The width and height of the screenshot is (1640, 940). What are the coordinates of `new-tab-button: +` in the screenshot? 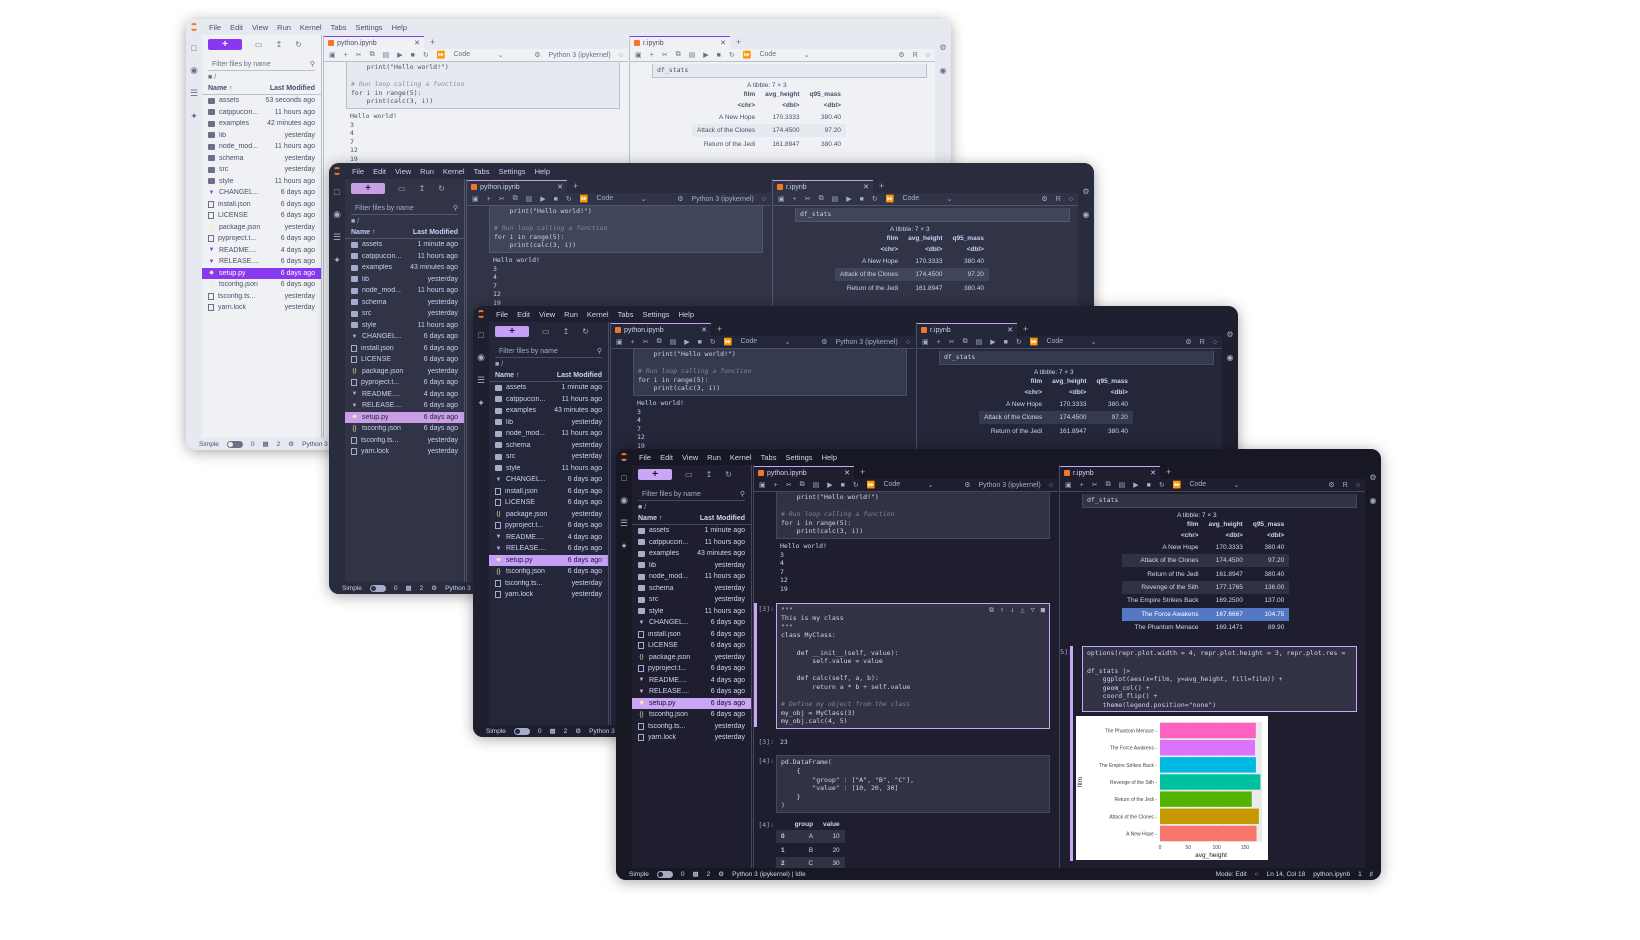 It's located at (881, 186).